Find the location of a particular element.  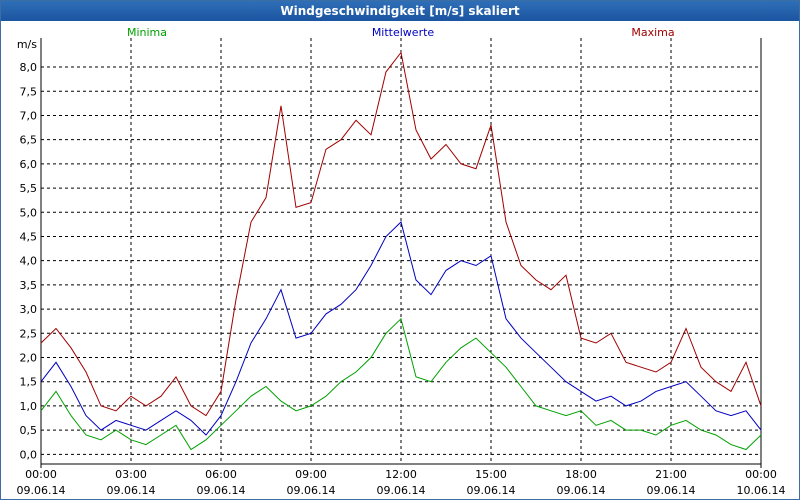

y-tick-label: 1,0 is located at coordinates (29, 406).